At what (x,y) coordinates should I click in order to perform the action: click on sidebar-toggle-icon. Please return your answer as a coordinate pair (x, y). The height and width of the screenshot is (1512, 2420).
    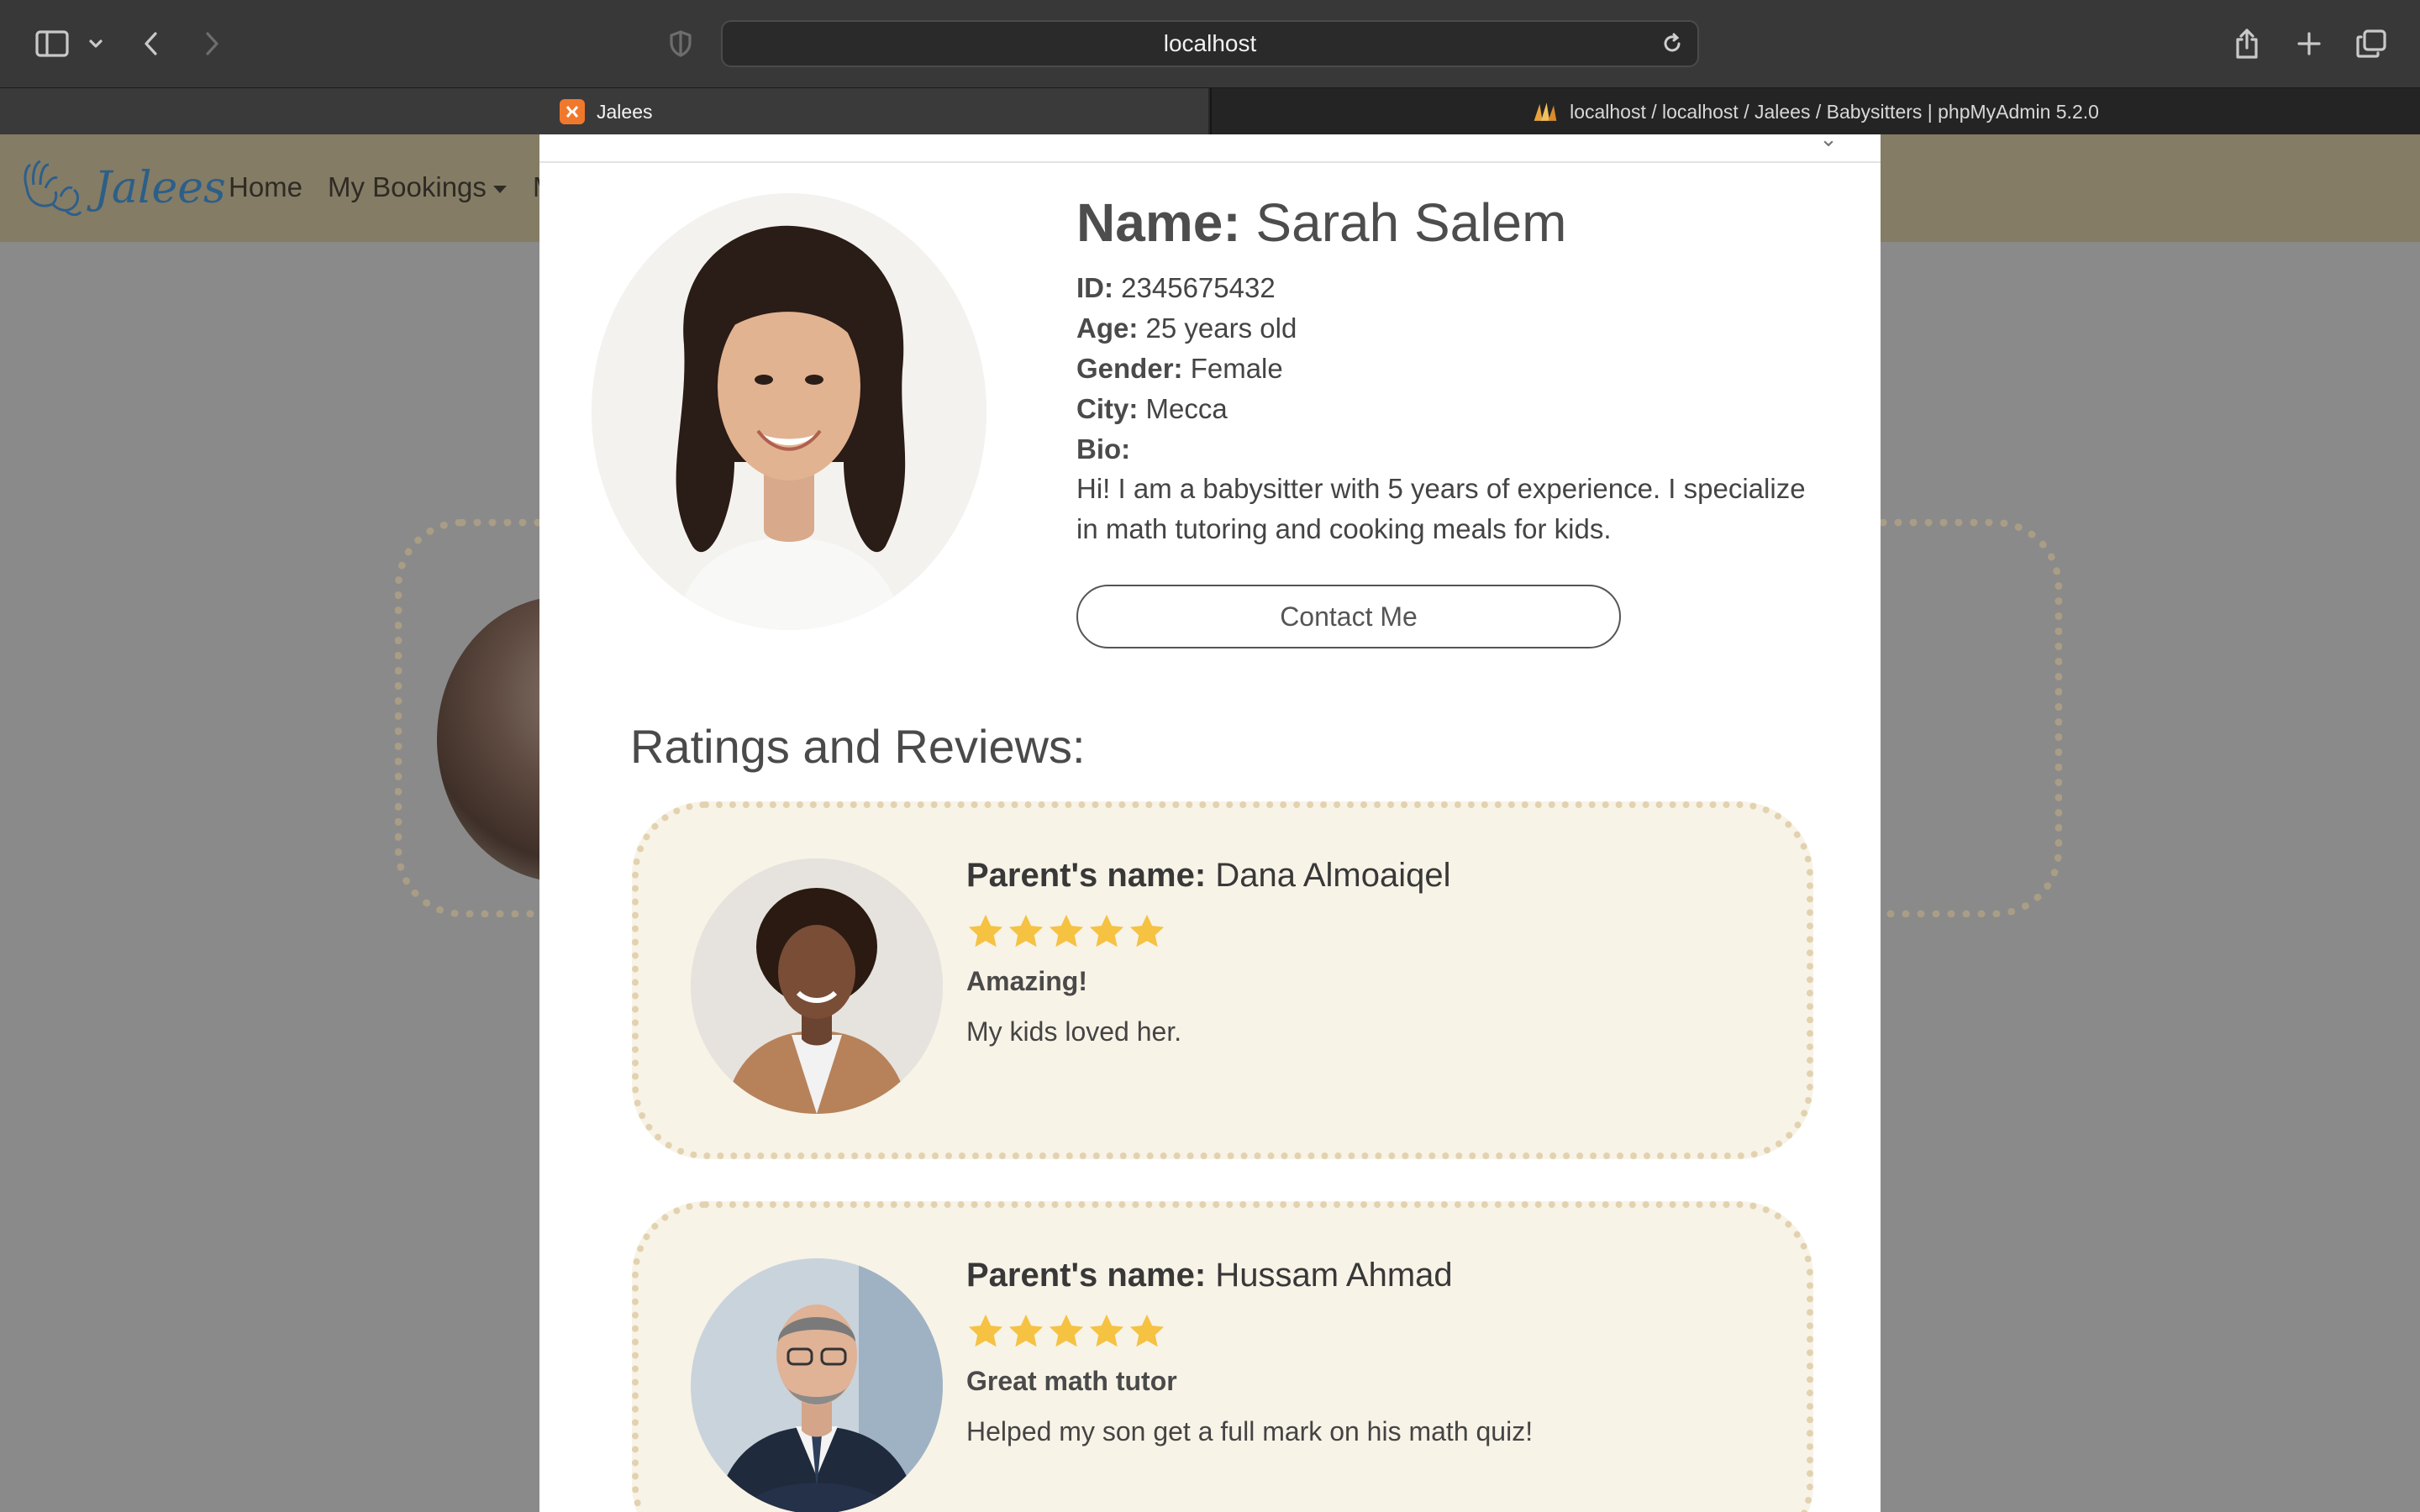
    Looking at the image, I should click on (52, 44).